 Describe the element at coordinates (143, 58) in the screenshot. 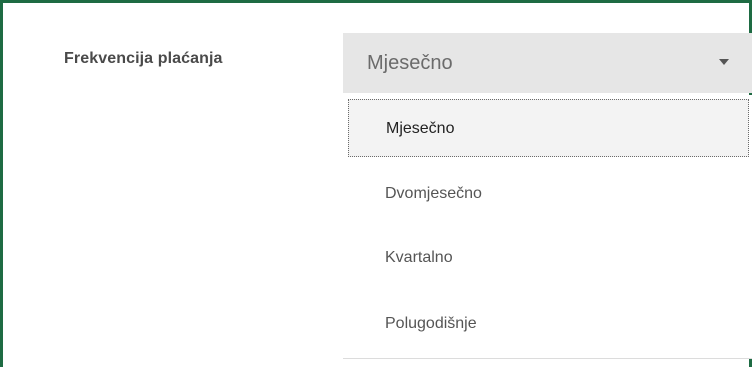

I see `payment-frequency-label: Frekvencija plaćanja` at that location.